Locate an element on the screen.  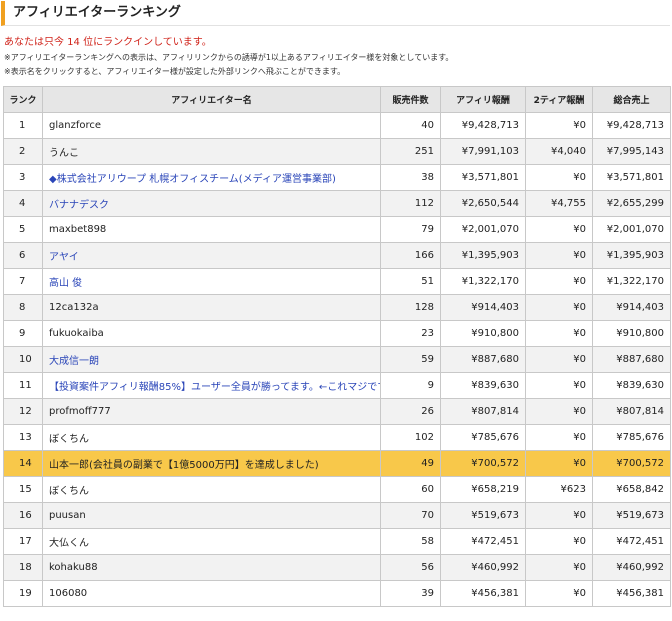
total-sales-cell: ¥807,814 is located at coordinates (631, 411).